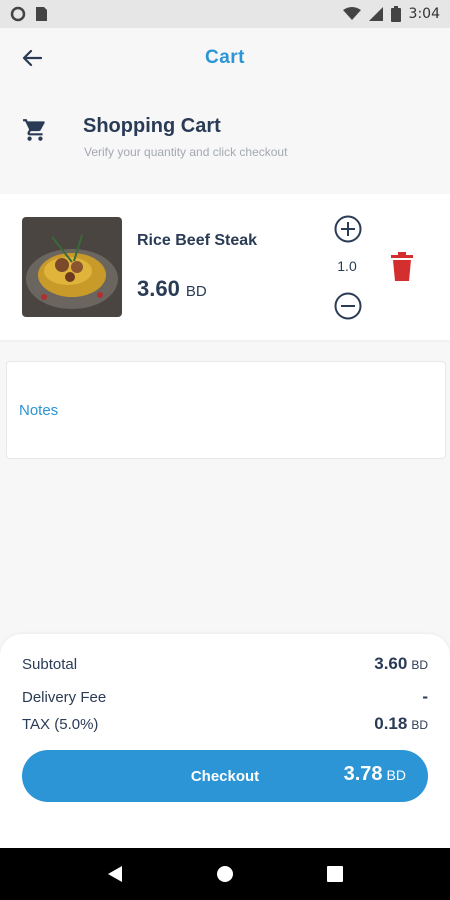  I want to click on system-nav-bar, so click(225, 874).